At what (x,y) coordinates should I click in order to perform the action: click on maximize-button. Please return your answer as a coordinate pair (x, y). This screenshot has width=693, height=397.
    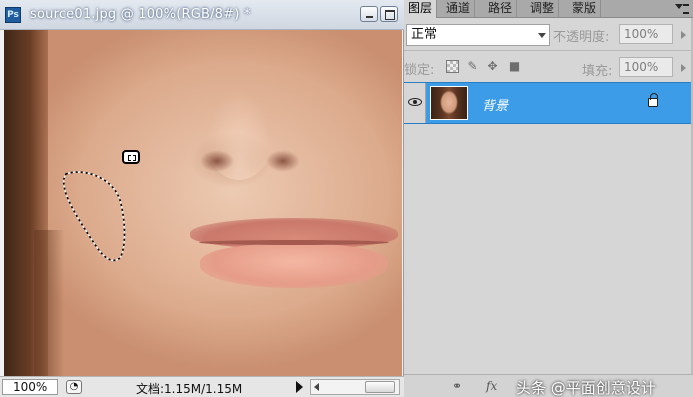
    Looking at the image, I should click on (389, 14).